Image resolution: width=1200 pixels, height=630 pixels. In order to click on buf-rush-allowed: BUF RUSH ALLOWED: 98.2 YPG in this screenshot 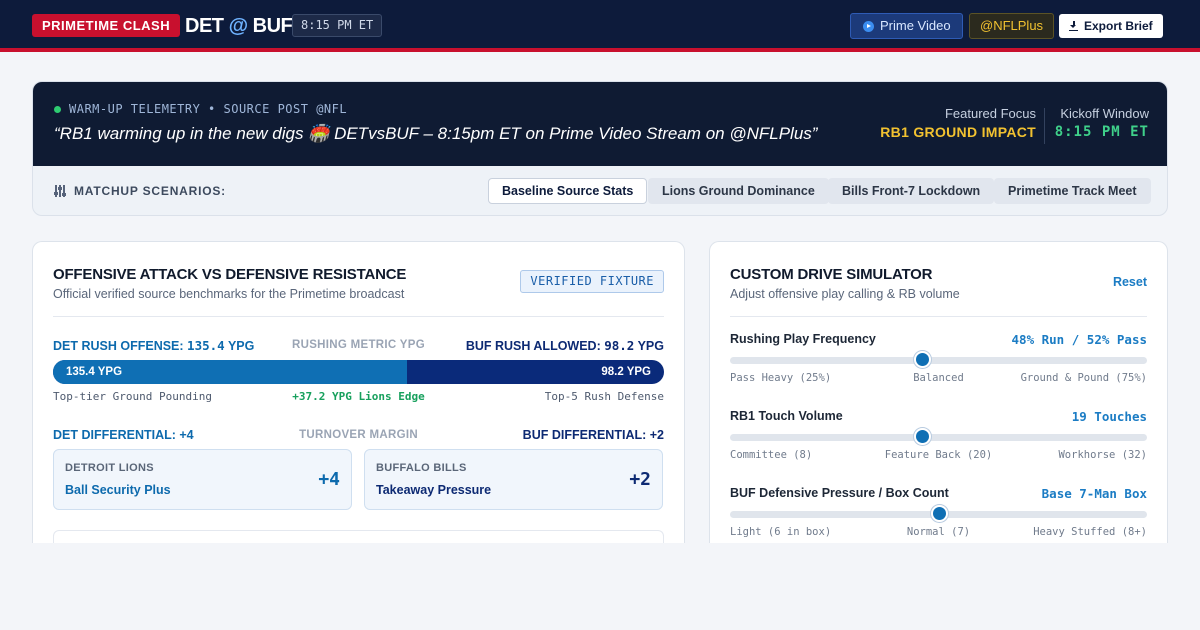, I will do `click(565, 345)`.